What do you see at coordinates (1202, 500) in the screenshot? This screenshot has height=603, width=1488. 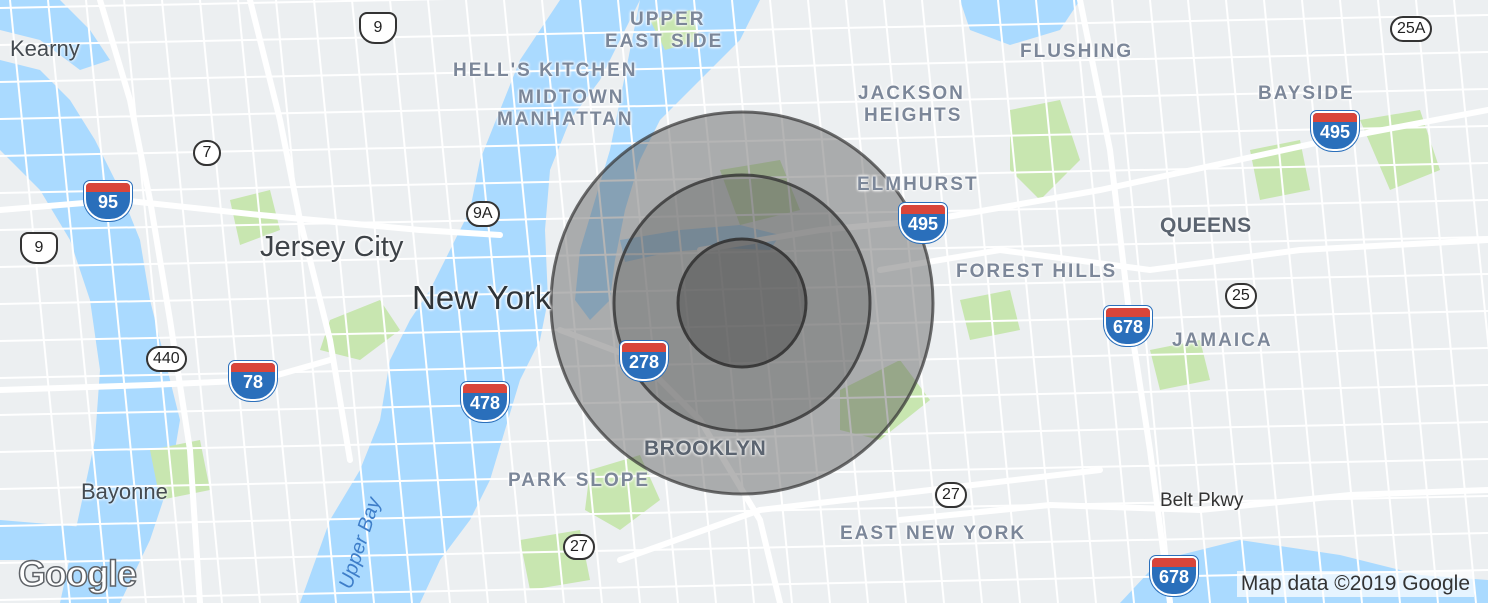 I see `label-belt-pkwy: Belt Pkwy` at bounding box center [1202, 500].